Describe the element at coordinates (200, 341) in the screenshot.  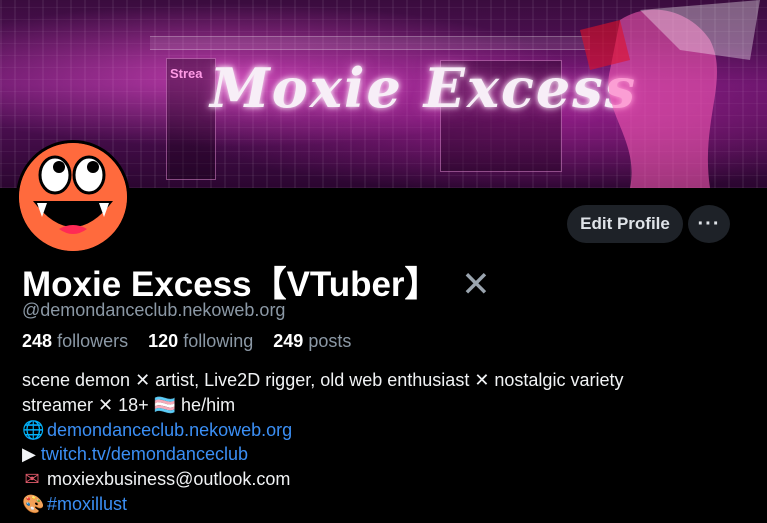
I see `following-stat: 120 following` at that location.